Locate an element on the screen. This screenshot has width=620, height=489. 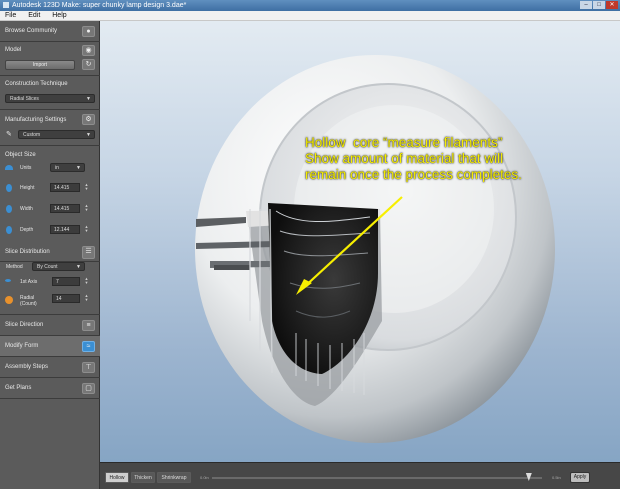
modify-form-icon: ≈ is located at coordinates (88, 346).